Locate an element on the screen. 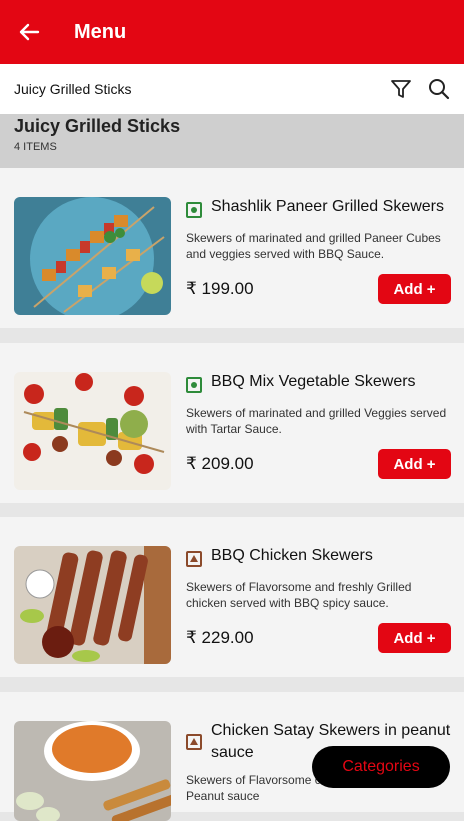 The height and width of the screenshot is (821, 464). back-button is located at coordinates (29, 32).